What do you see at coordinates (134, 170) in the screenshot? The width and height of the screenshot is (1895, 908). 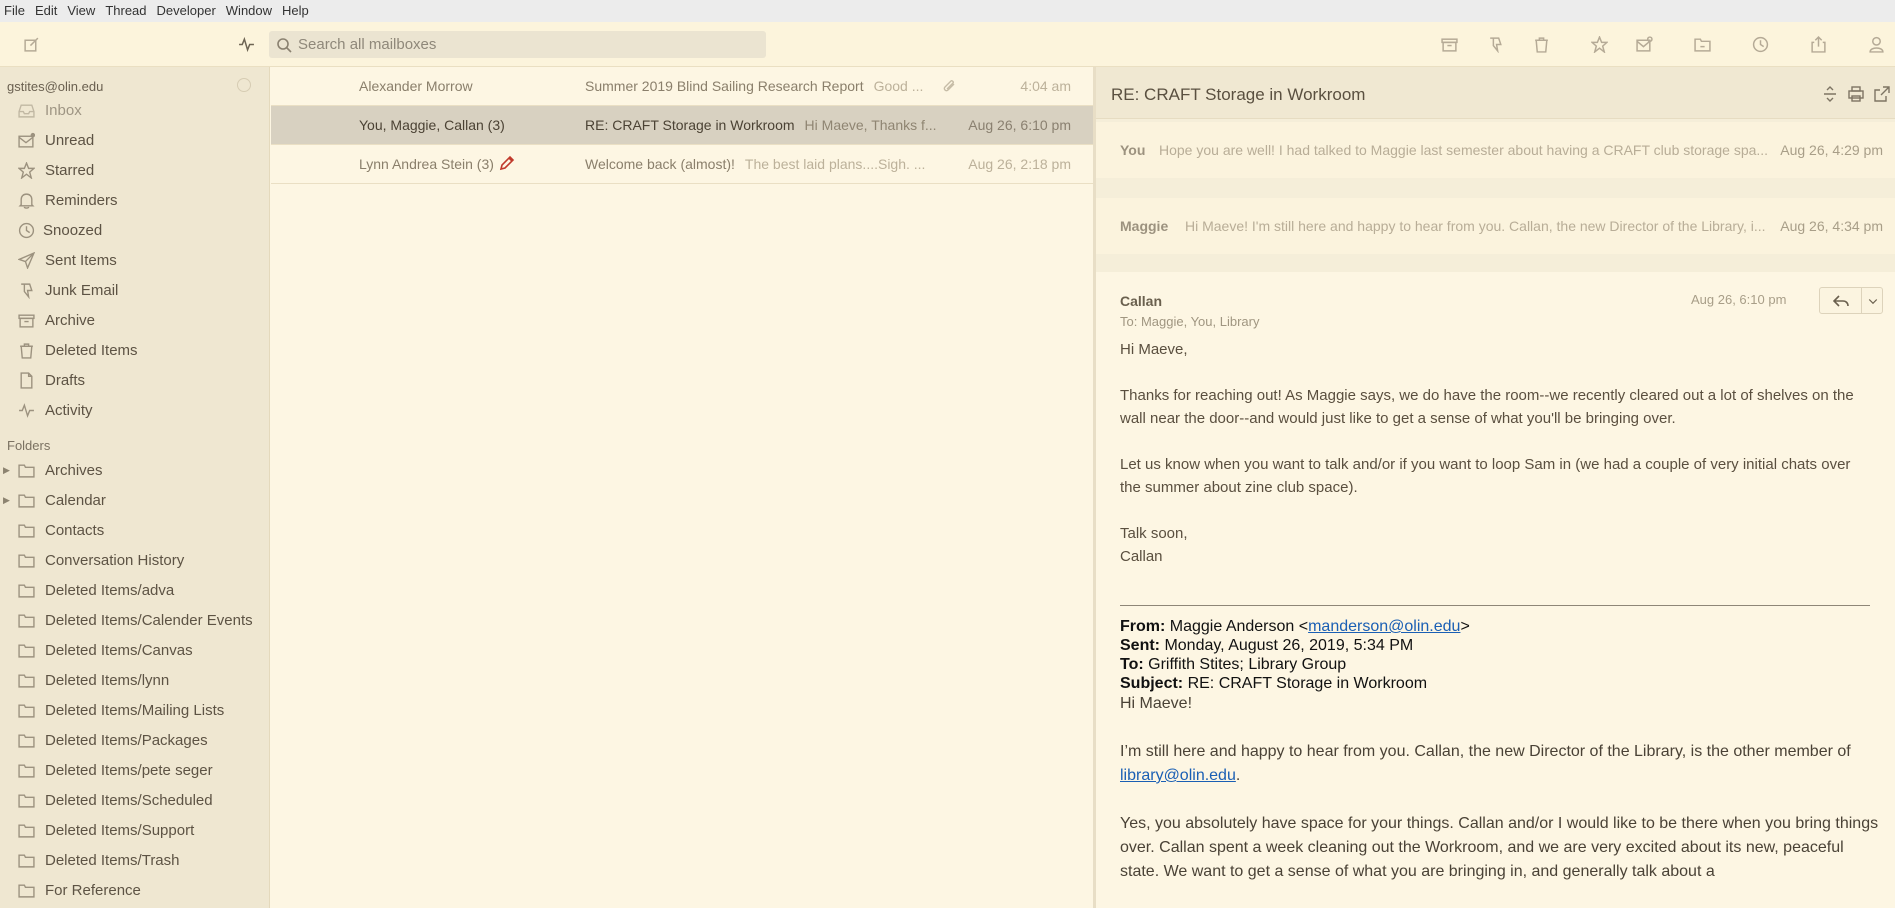 I see `sidebar-item-starred: Starred` at bounding box center [134, 170].